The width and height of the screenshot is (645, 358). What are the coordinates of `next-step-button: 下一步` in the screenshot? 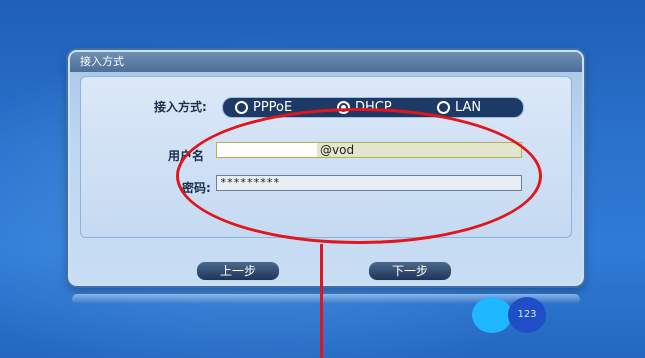 It's located at (410, 271).